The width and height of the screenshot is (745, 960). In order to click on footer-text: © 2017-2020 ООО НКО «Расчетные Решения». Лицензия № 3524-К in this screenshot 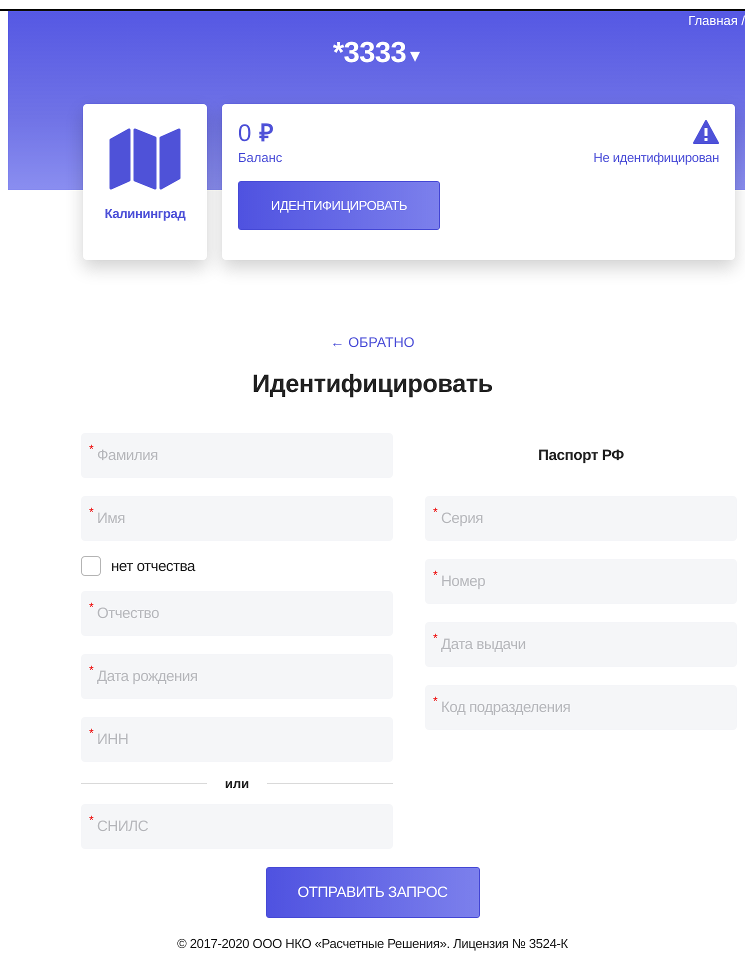, I will do `click(372, 943)`.